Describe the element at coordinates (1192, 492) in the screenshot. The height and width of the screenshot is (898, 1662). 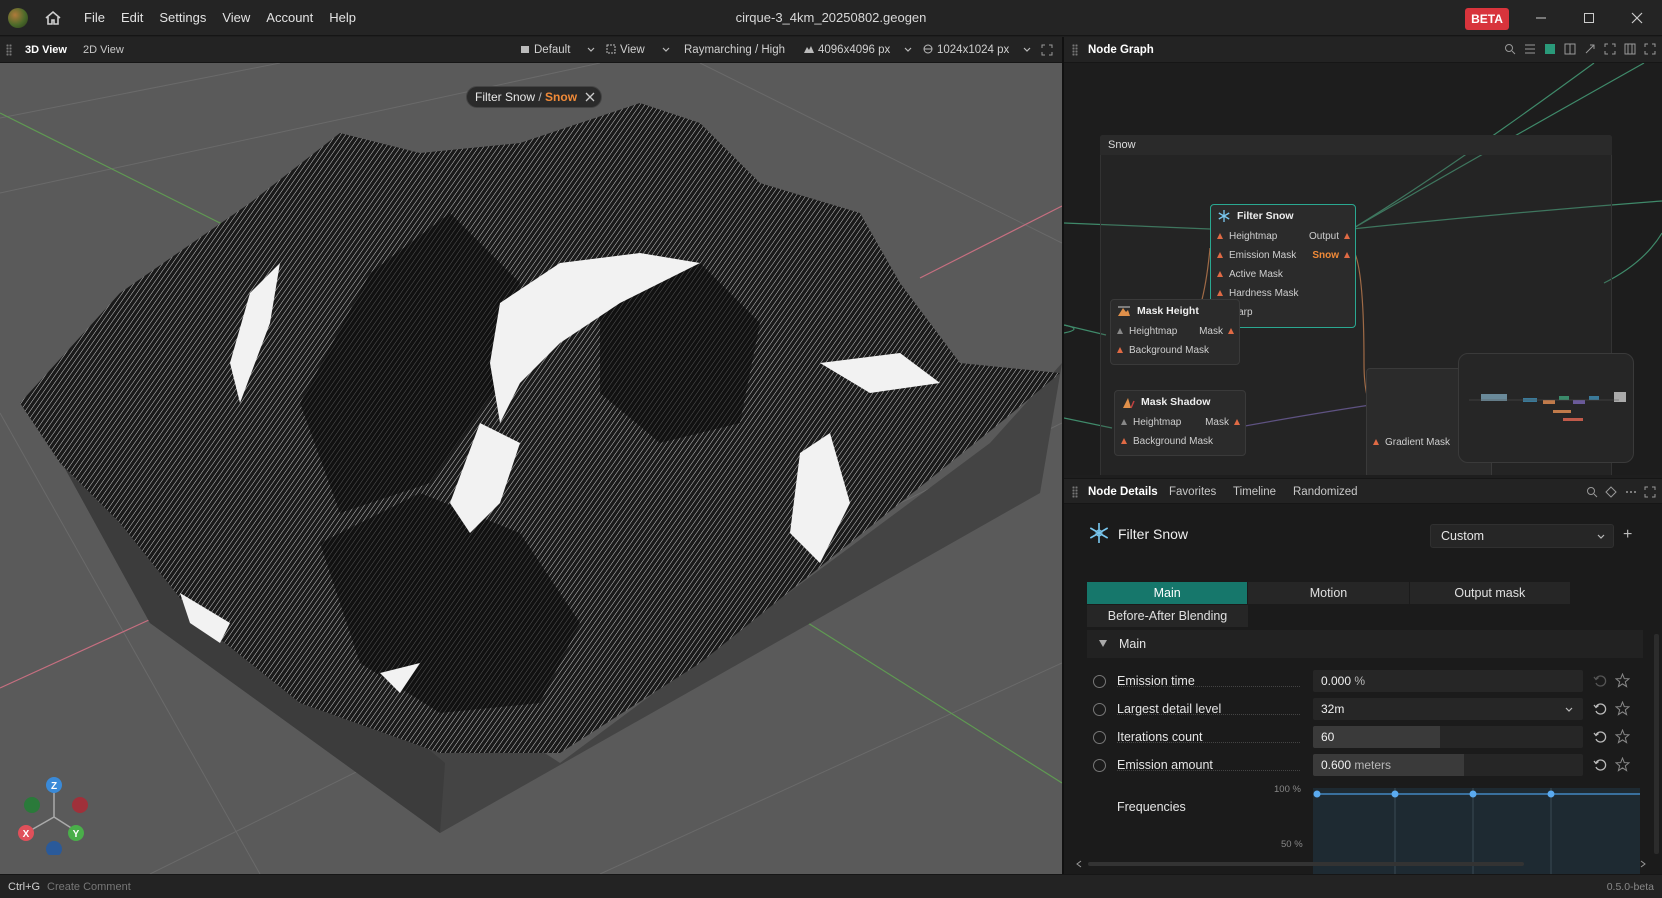
I see `tab-favorites: Favorites` at that location.